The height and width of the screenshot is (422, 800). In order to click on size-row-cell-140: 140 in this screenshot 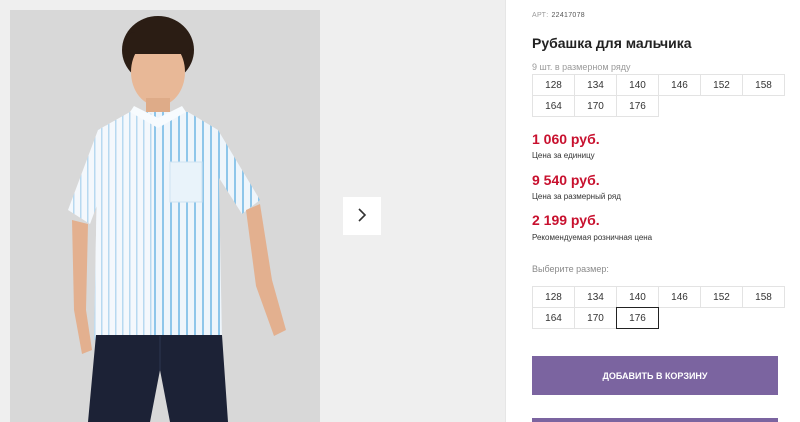, I will do `click(637, 85)`.